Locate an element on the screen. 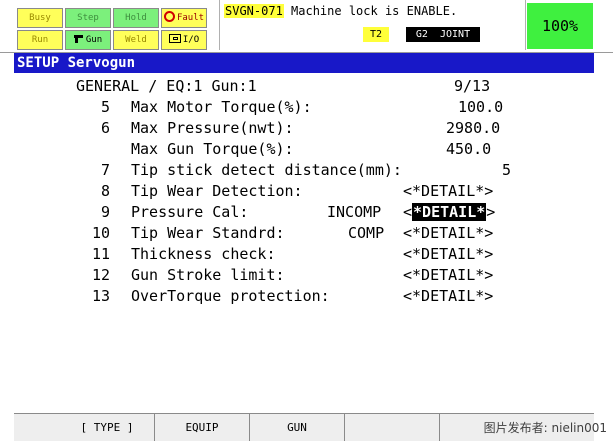 This screenshot has height=441, width=613. detail-cursor: *DETAIL* is located at coordinates (449, 212).